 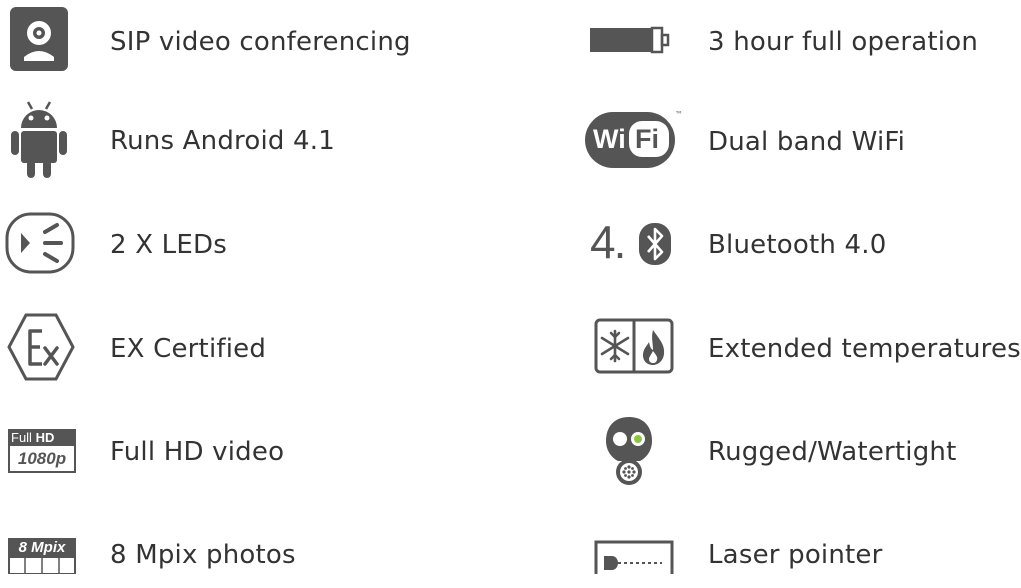 I want to click on feature-item-battery: 3 hour full operation, so click(x=800, y=40).